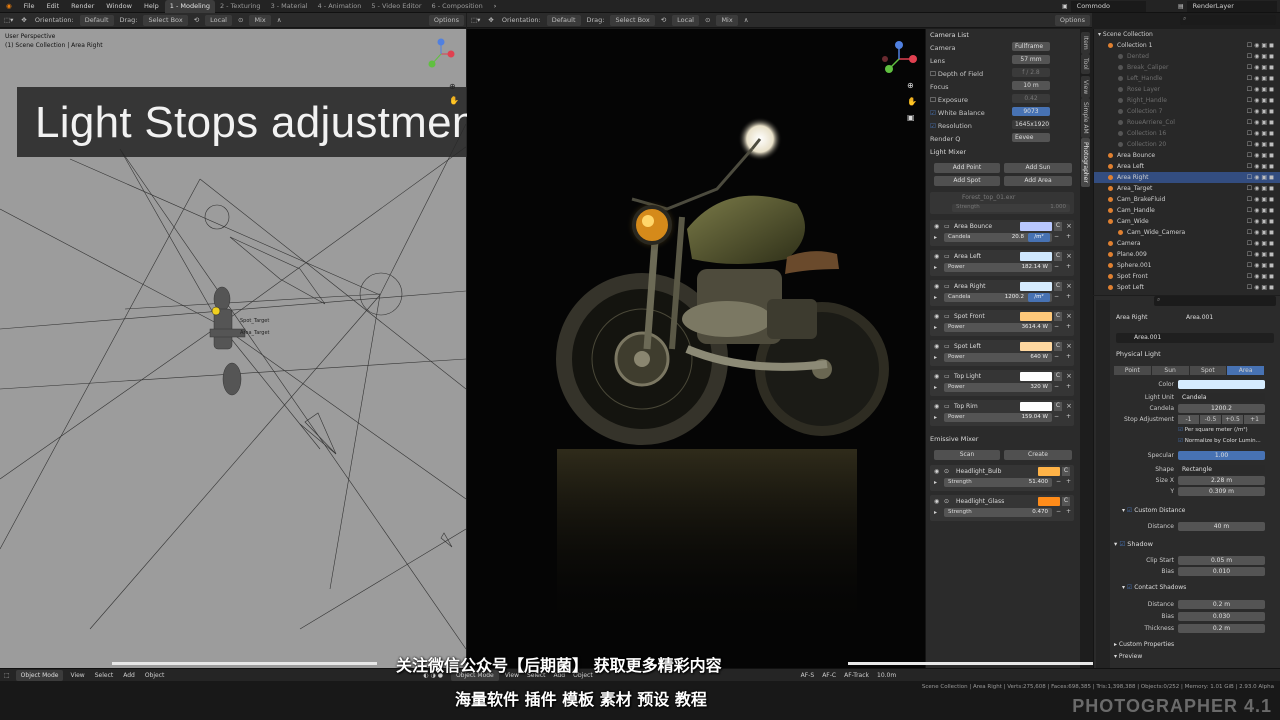 The width and height of the screenshot is (1280, 720). What do you see at coordinates (104, 675) in the screenshot?
I see `bottom-menu-select: Select` at bounding box center [104, 675].